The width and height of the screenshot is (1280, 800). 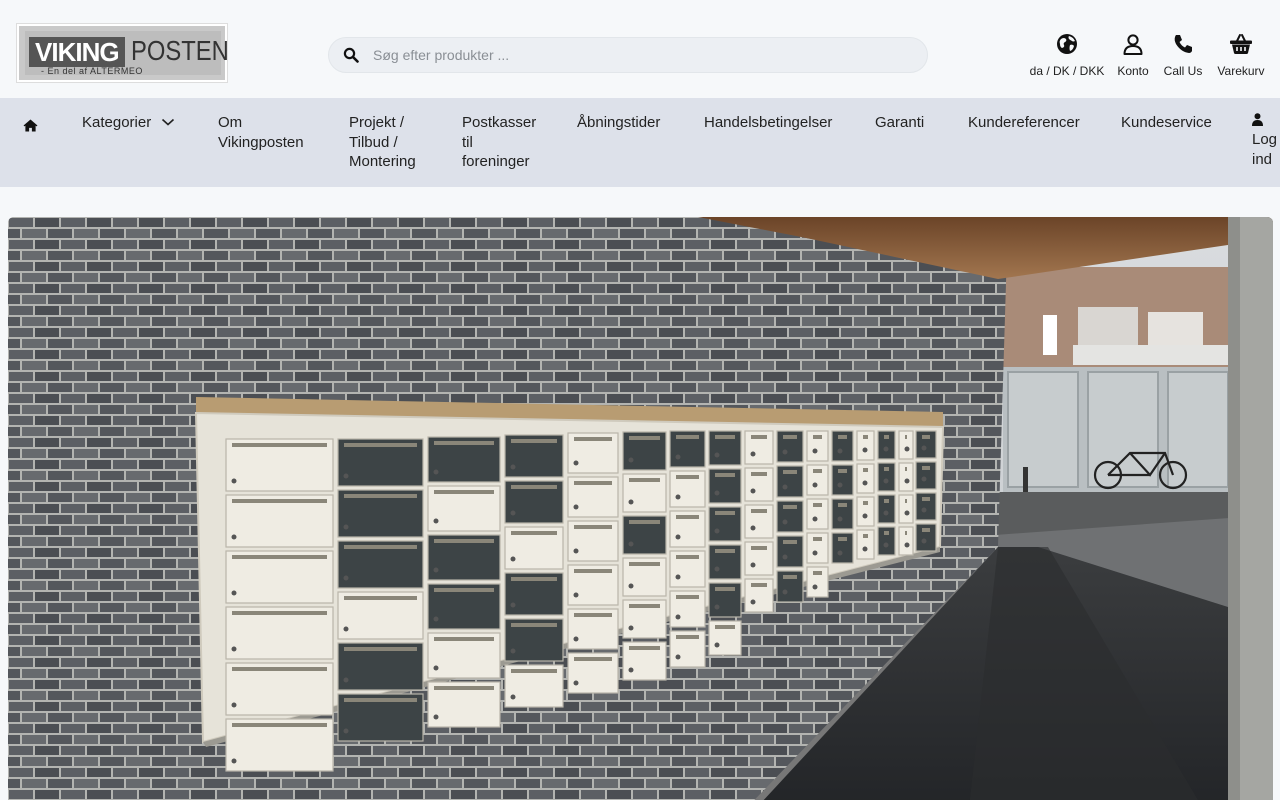 What do you see at coordinates (1241, 71) in the screenshot?
I see `cart-label: Varekurv` at bounding box center [1241, 71].